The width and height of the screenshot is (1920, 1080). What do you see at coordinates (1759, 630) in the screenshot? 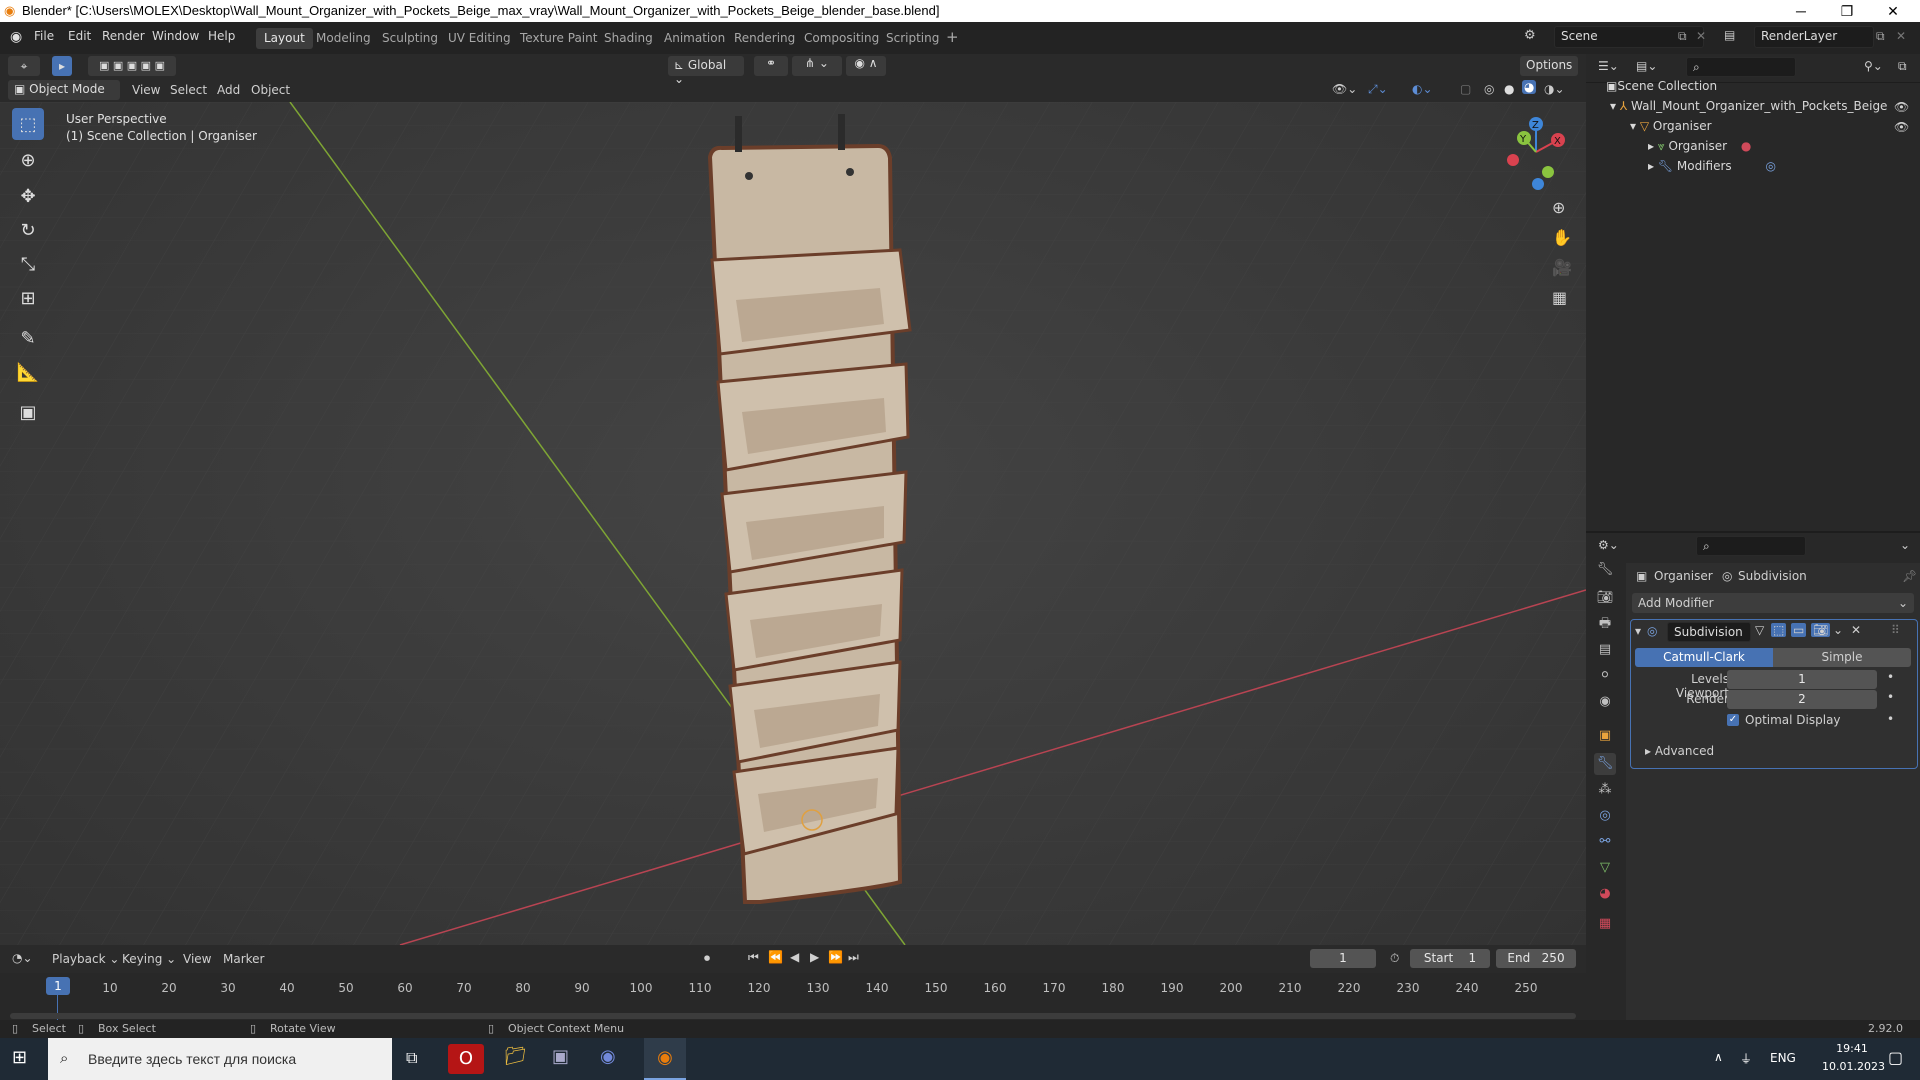
I see `edit-mode-toggle-icon: ▽` at bounding box center [1759, 630].